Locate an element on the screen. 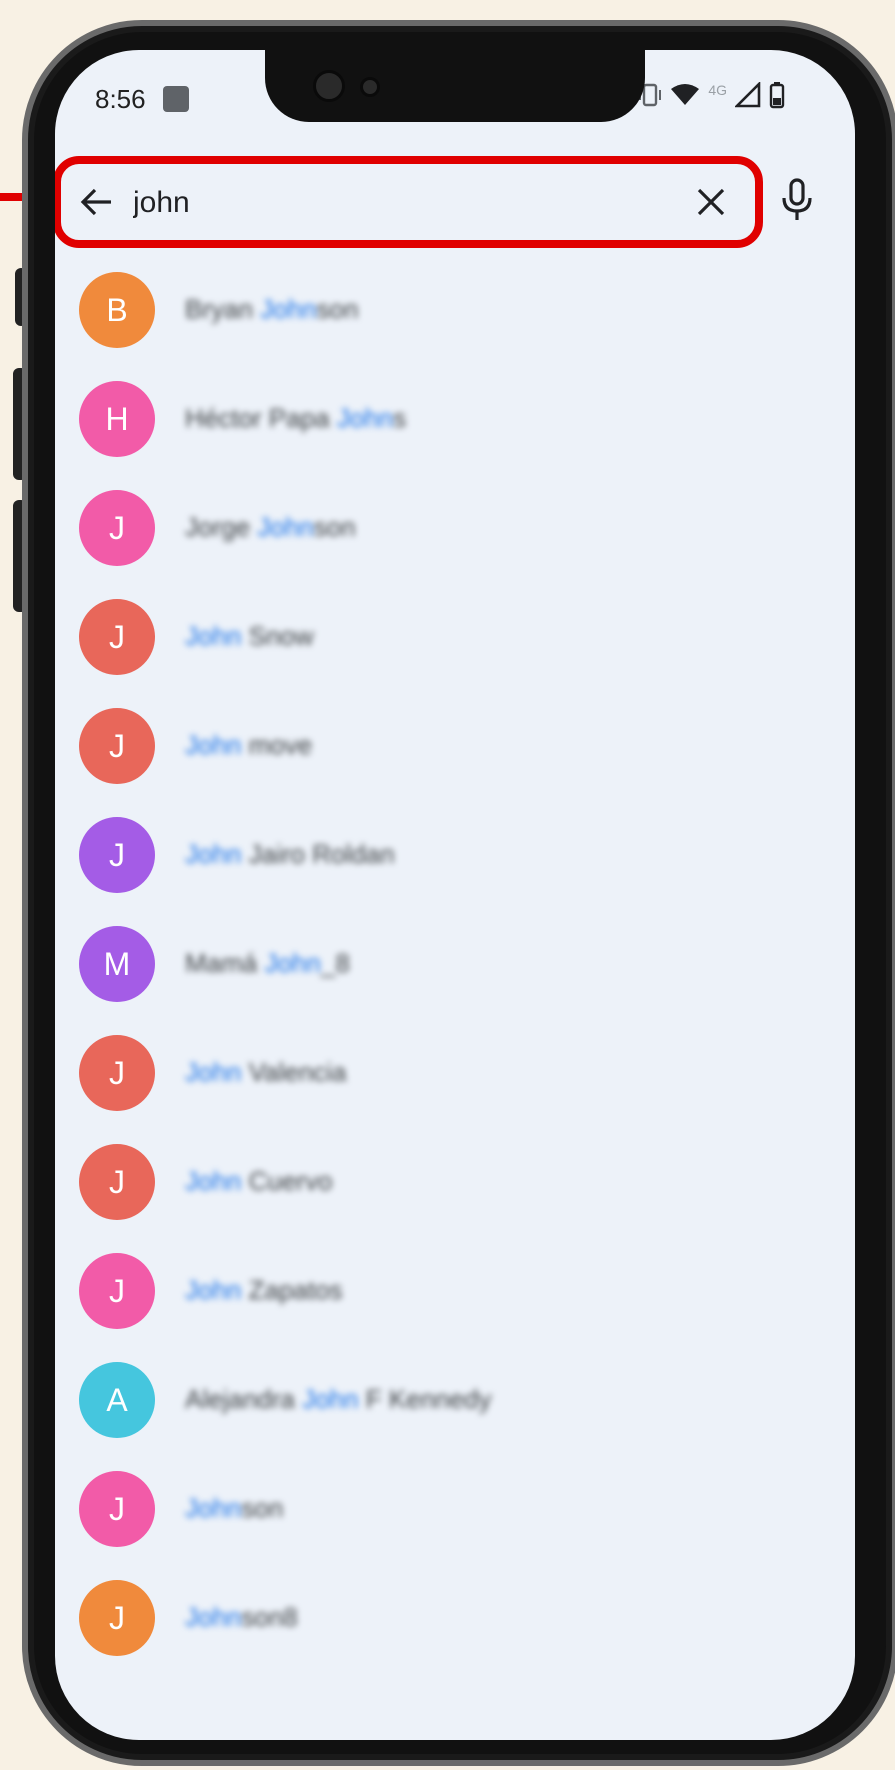  microphone-icon is located at coordinates (797, 200).